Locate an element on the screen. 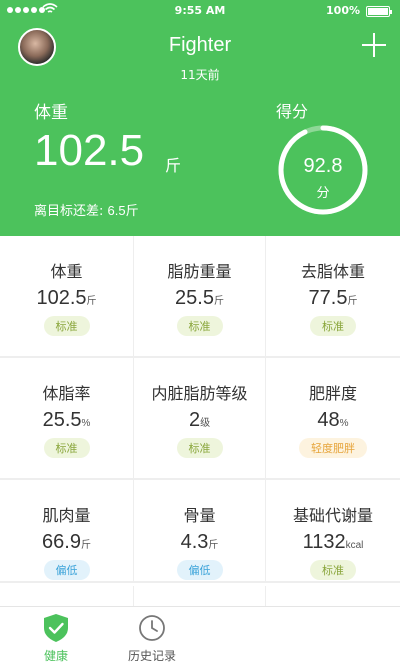 The height and width of the screenshot is (666, 400). metrics-row-partial is located at coordinates (200, 596).